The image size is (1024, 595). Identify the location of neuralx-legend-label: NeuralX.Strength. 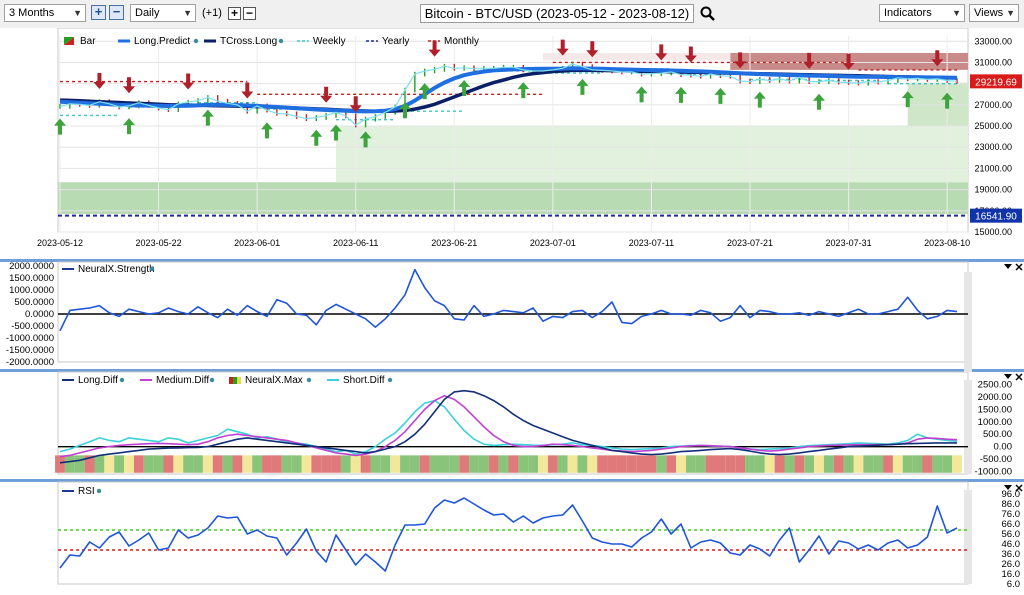
(116, 269).